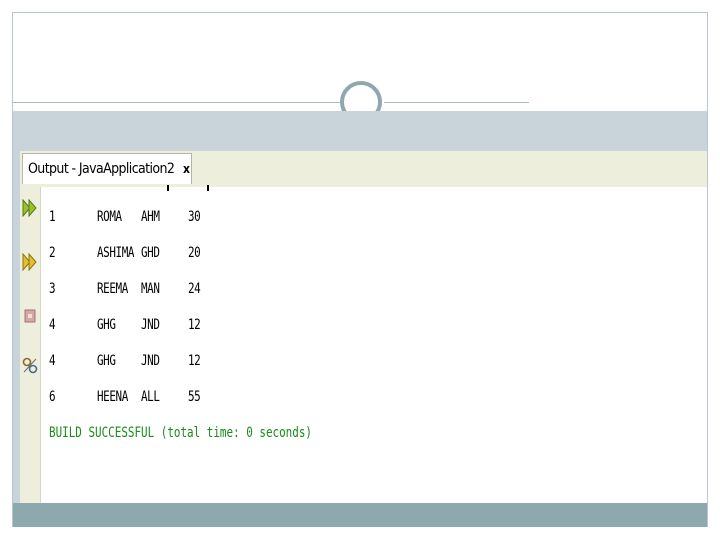 This screenshot has width=720, height=540. What do you see at coordinates (30, 345) in the screenshot?
I see `output-toolbar` at bounding box center [30, 345].